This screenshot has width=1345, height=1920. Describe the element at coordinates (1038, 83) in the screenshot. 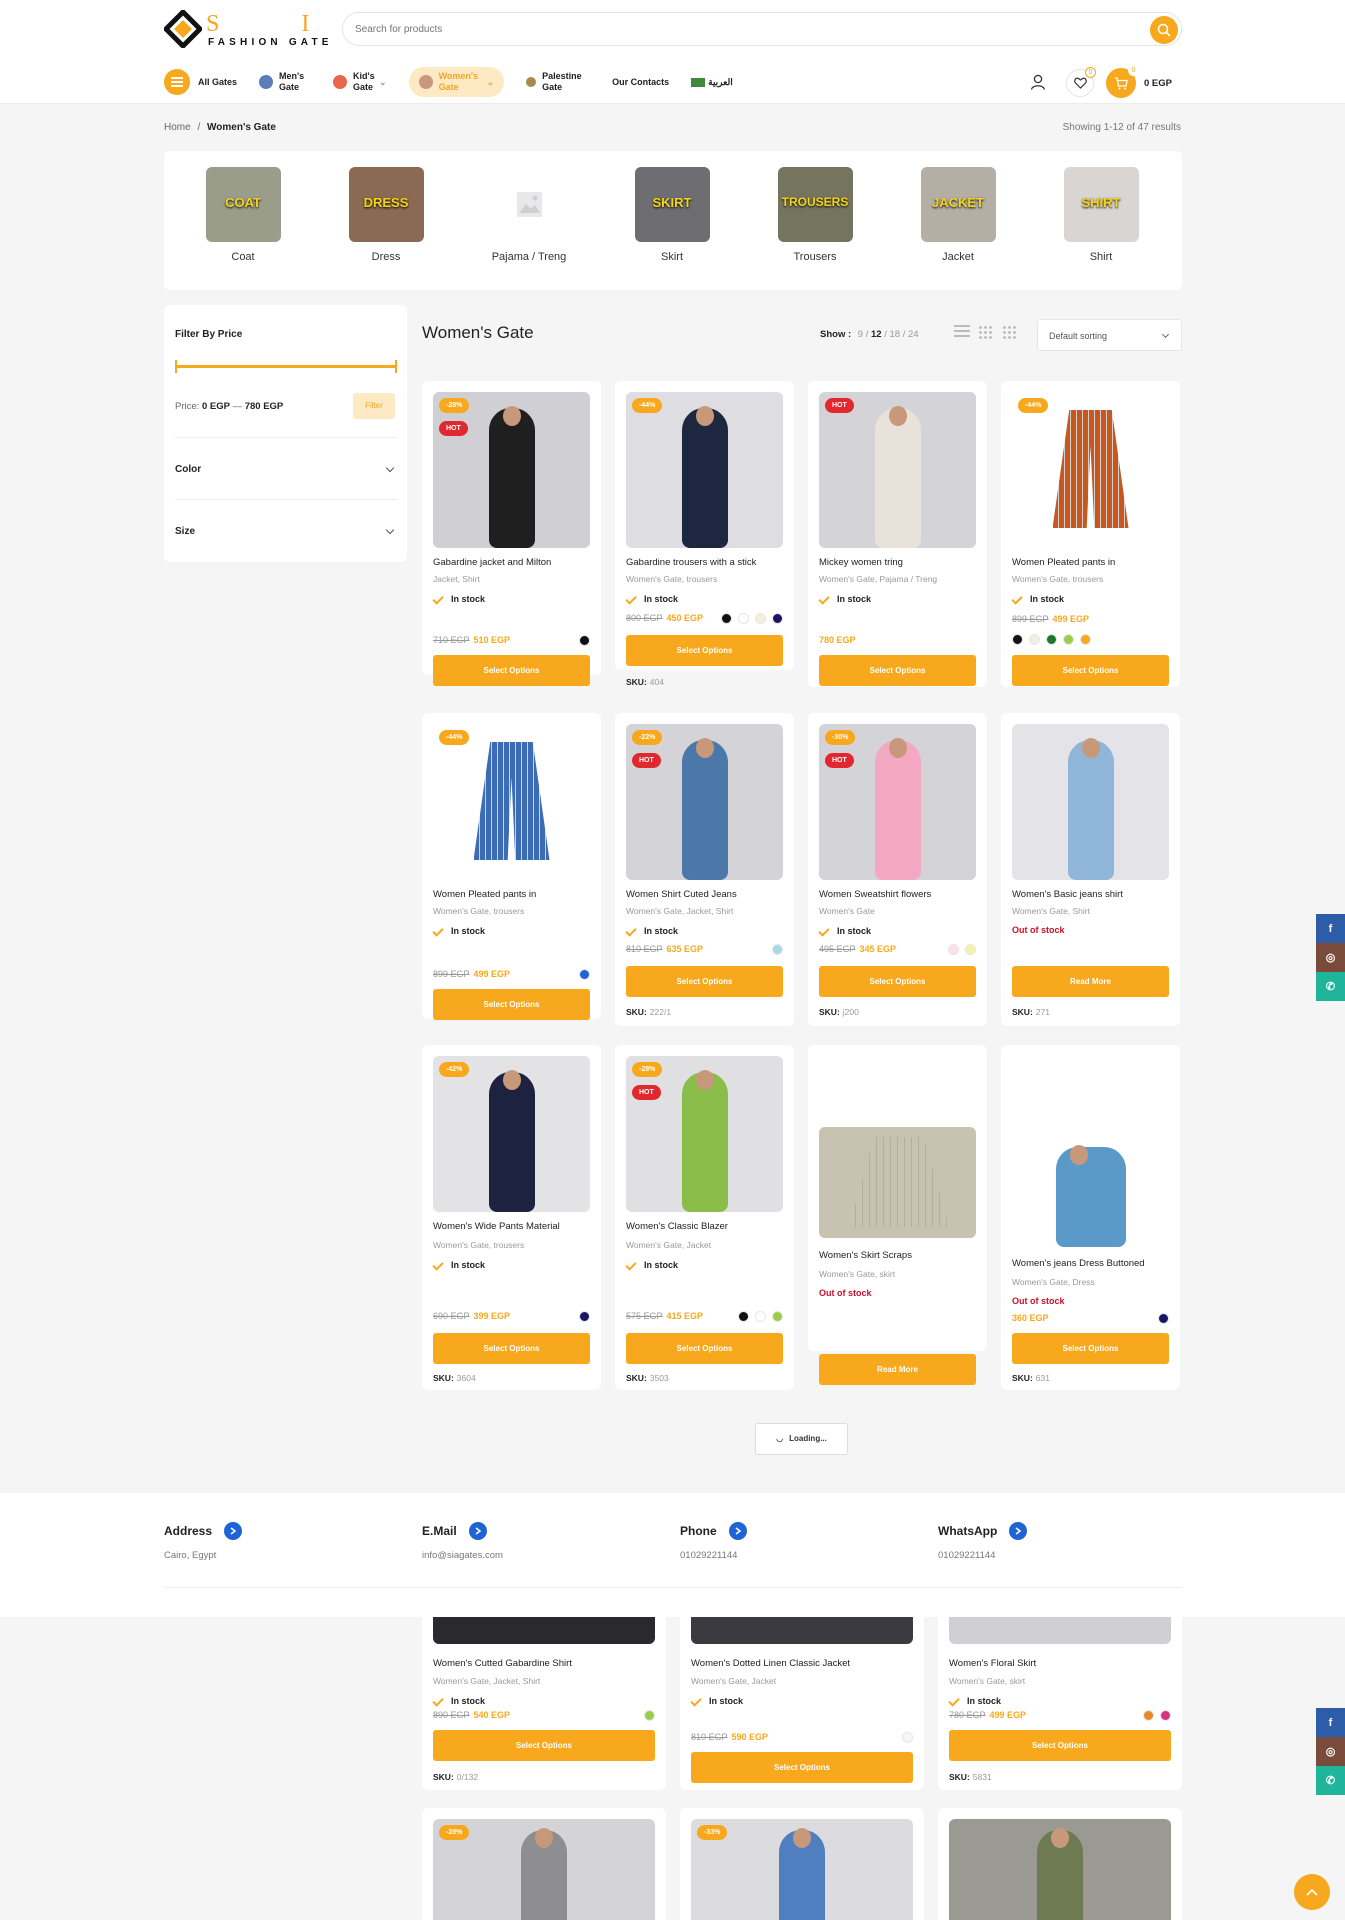

I see `user-icon` at that location.